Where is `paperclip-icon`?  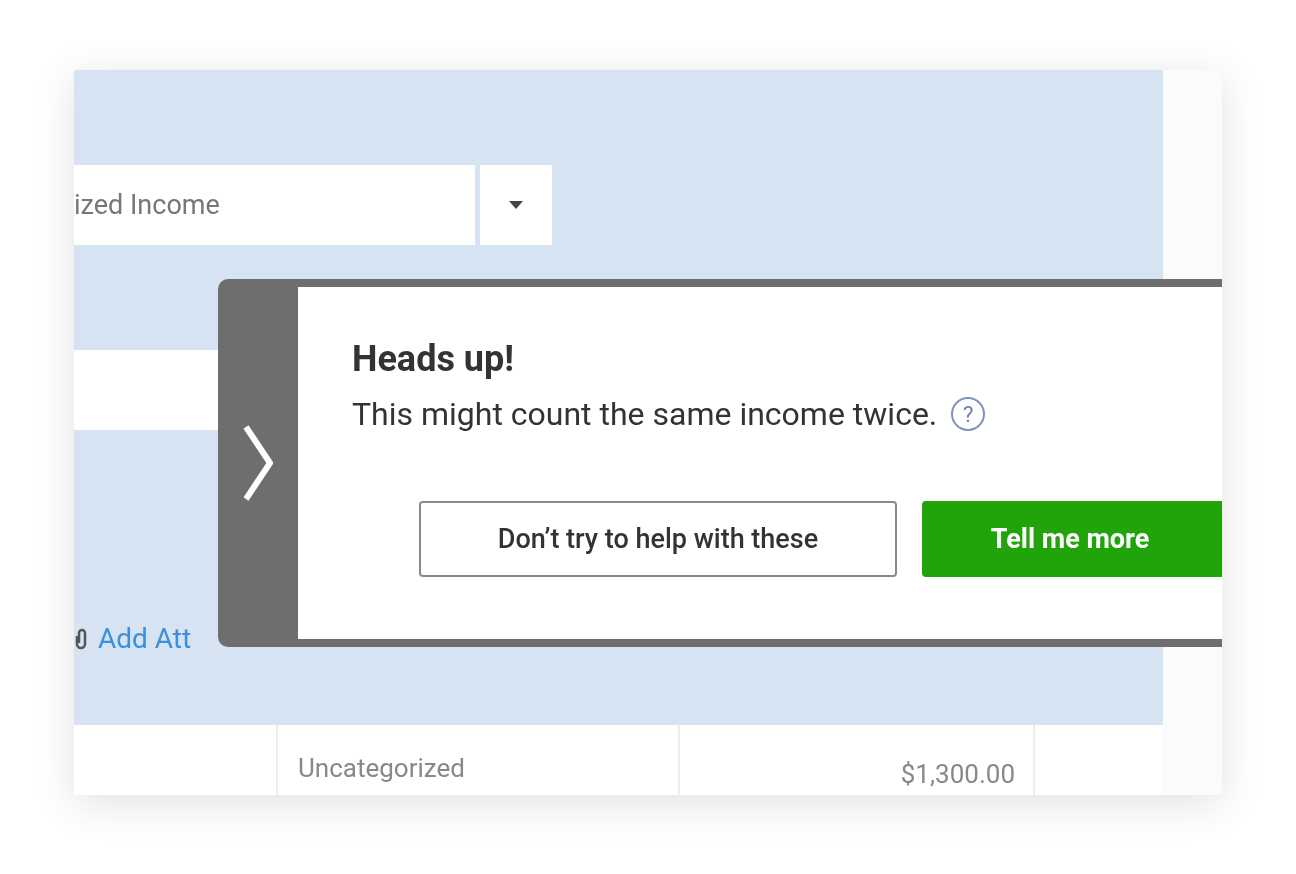 paperclip-icon is located at coordinates (81, 638).